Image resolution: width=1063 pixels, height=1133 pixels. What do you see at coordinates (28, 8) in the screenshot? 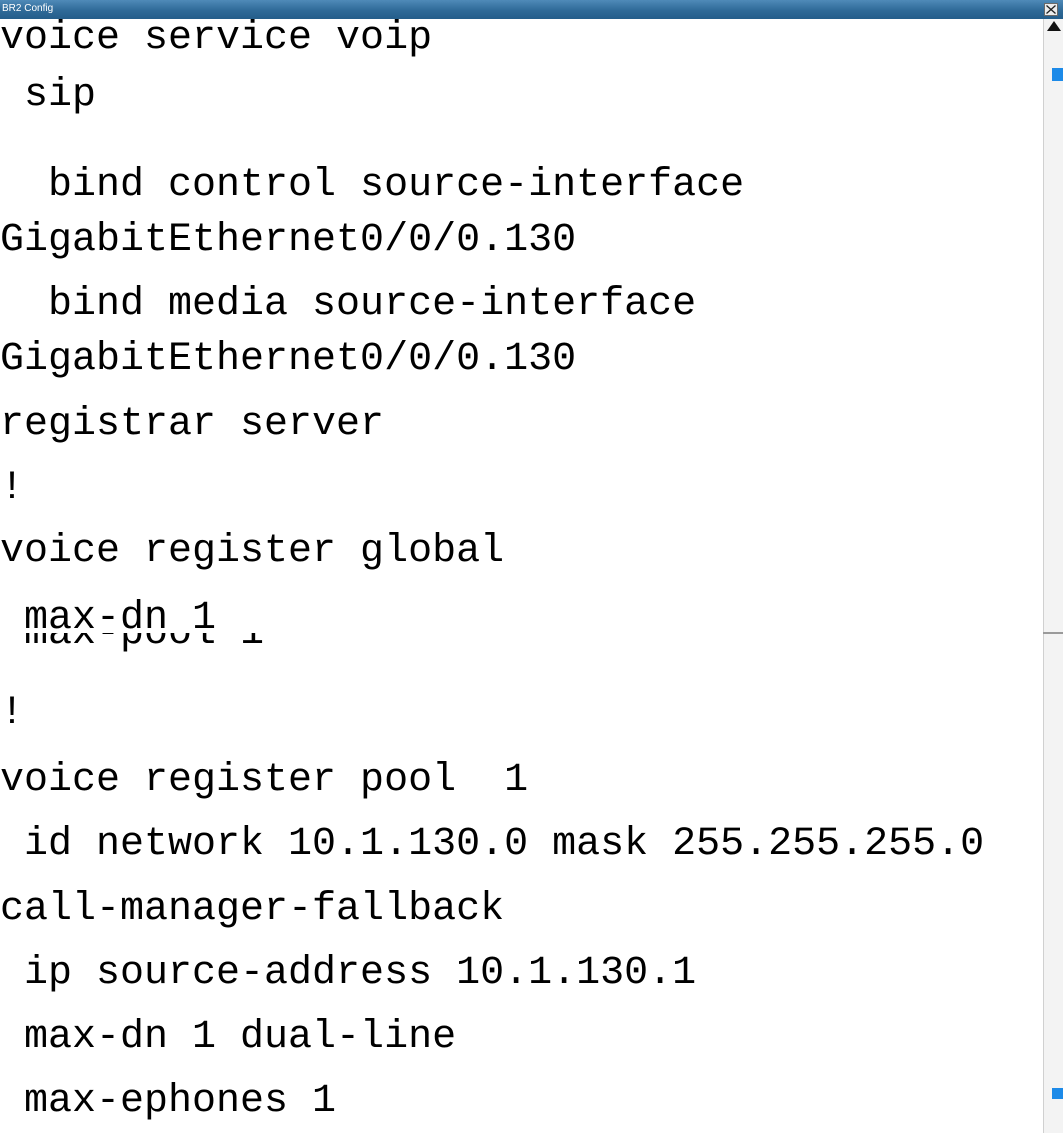
I see `window-title: BR2 Config` at bounding box center [28, 8].